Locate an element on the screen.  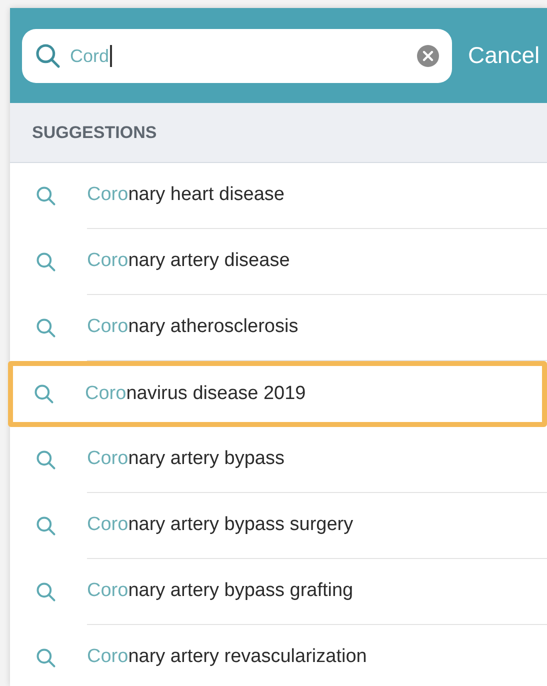
suggestion-item: Coronary heart disease is located at coordinates (278, 196).